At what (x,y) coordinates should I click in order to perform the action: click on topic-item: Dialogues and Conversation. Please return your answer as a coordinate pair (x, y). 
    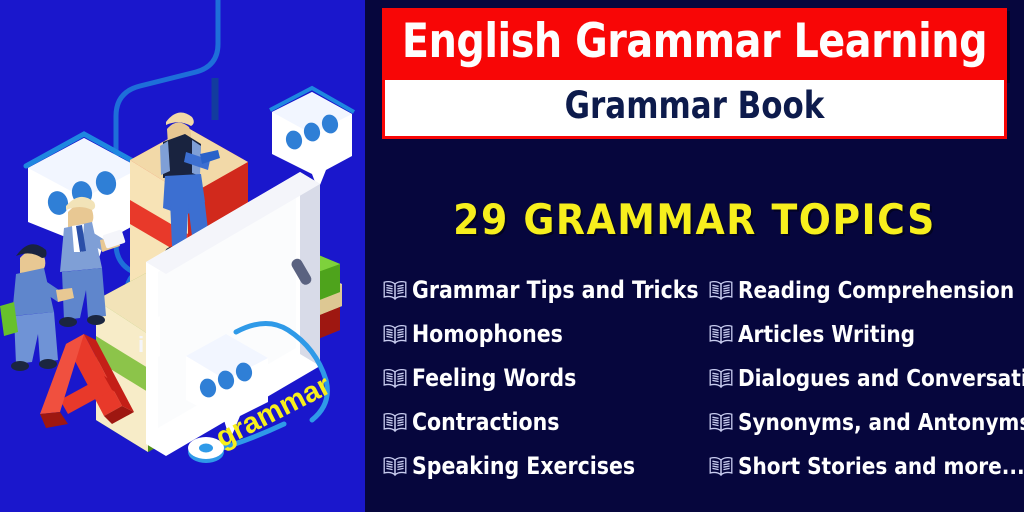
    Looking at the image, I should click on (866, 378).